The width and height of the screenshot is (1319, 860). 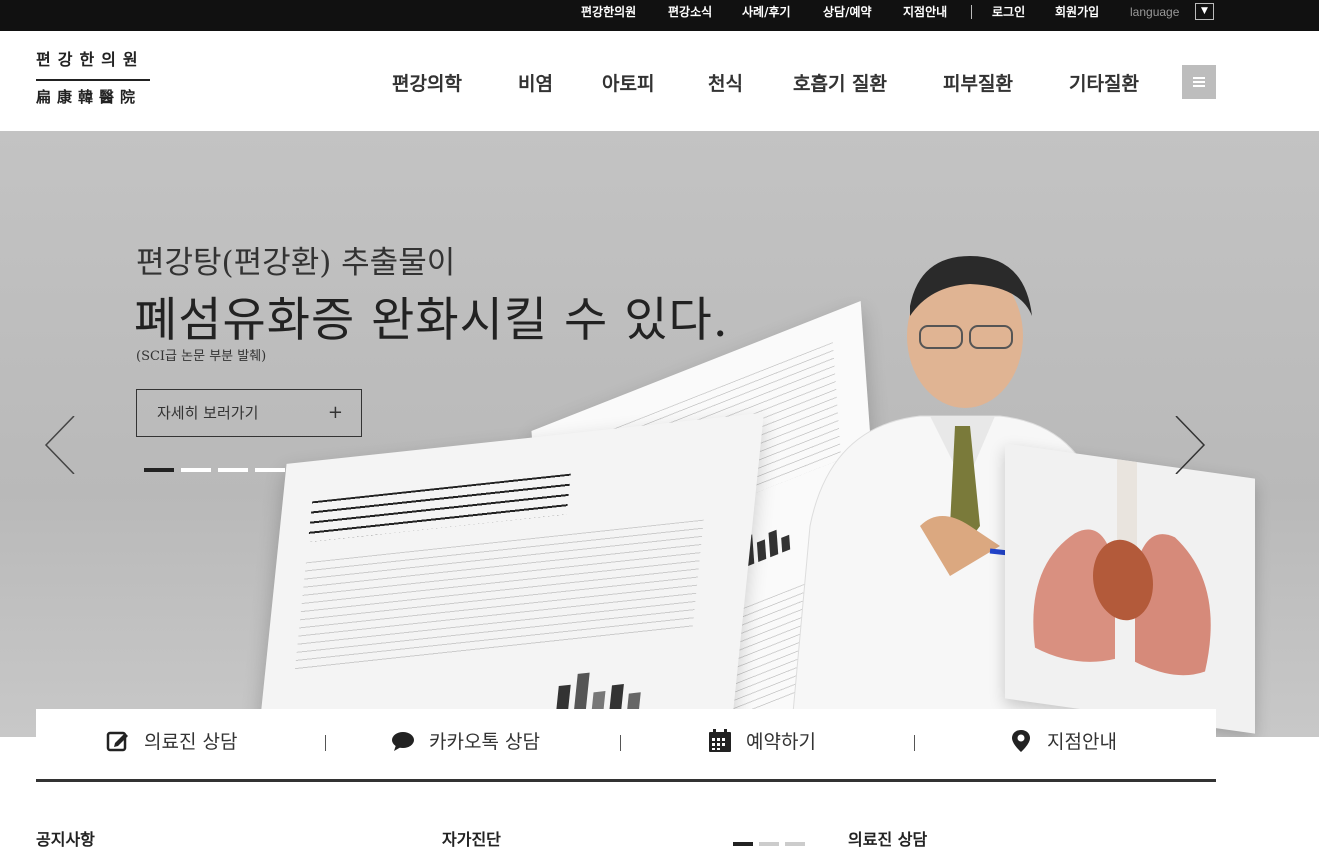 I want to click on see-more-button: 자세히 보러가기 +, so click(x=249, y=413).